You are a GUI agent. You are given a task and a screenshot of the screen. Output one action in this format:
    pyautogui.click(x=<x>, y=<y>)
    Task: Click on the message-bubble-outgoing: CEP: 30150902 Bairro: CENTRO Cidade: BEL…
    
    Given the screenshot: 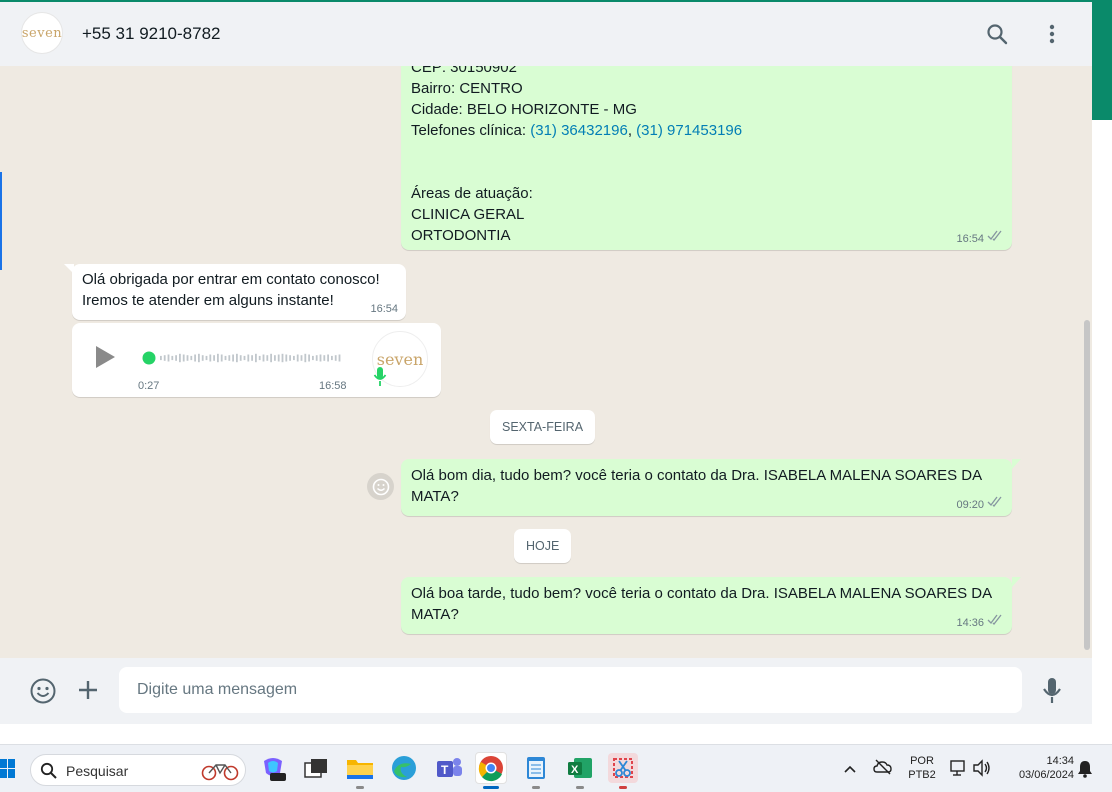 What is the action you would take?
    pyautogui.click(x=706, y=158)
    